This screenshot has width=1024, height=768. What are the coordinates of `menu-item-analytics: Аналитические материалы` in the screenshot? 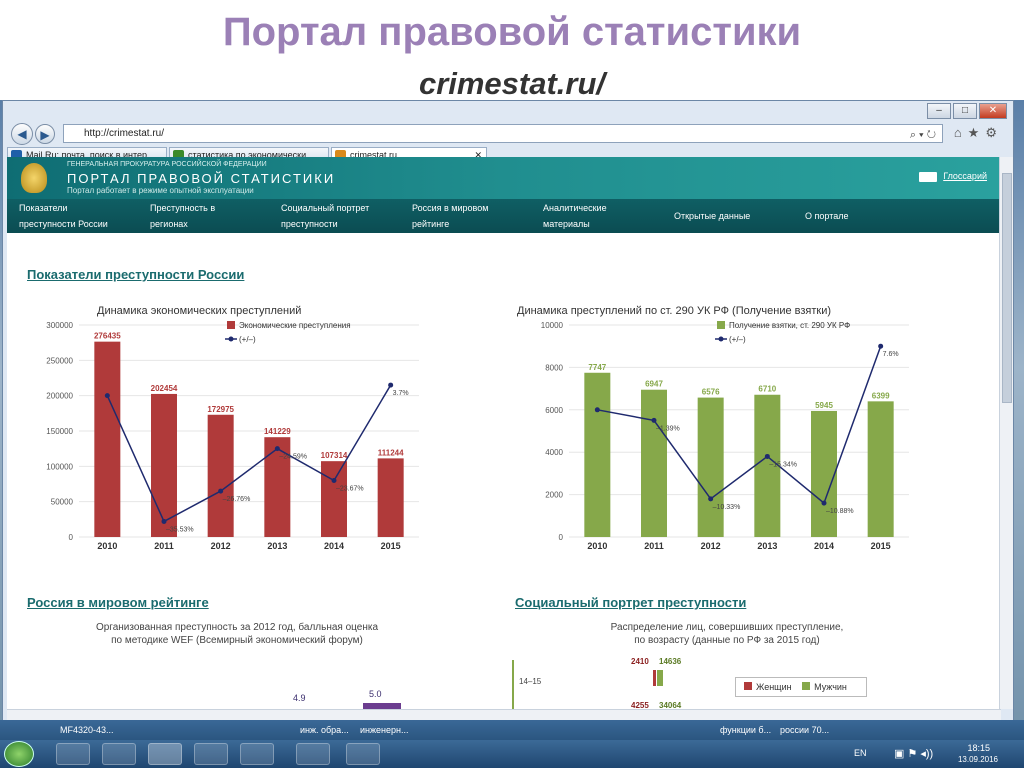 It's located at (596, 216).